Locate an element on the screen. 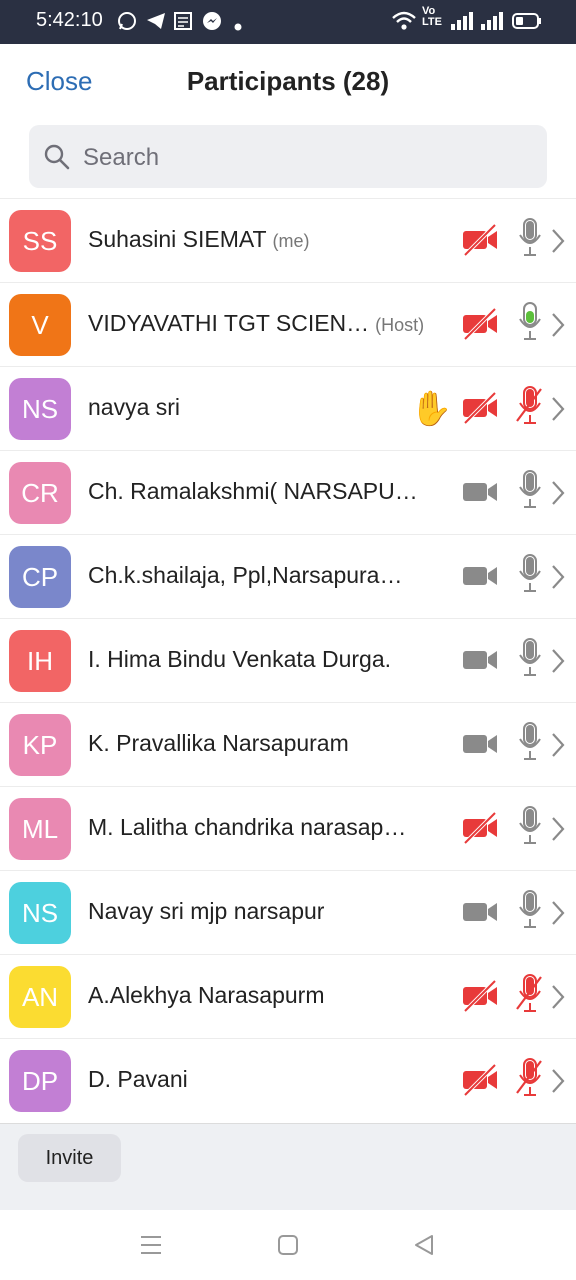 The image size is (576, 1280). messenger-icon is located at coordinates (212, 23).